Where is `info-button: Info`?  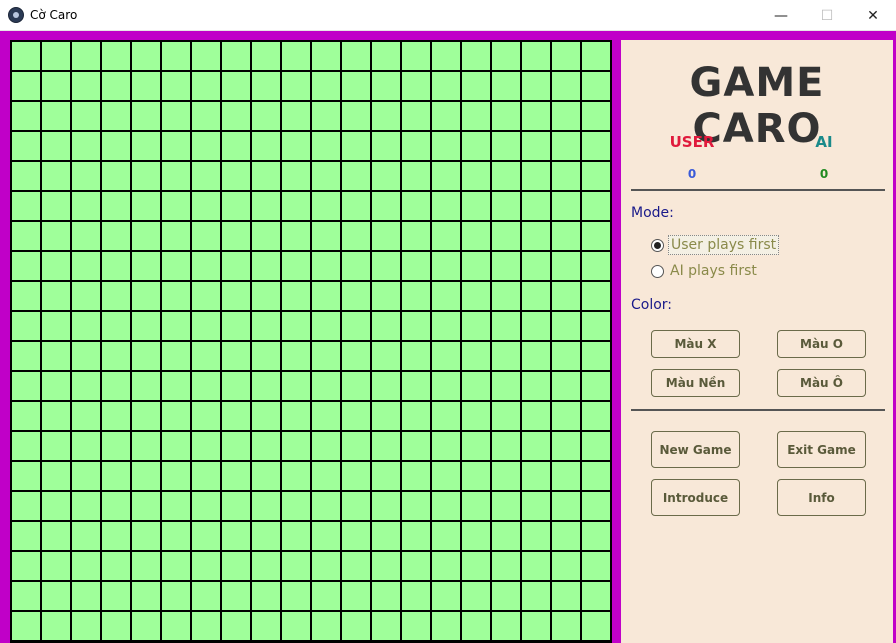
info-button: Info is located at coordinates (821, 497).